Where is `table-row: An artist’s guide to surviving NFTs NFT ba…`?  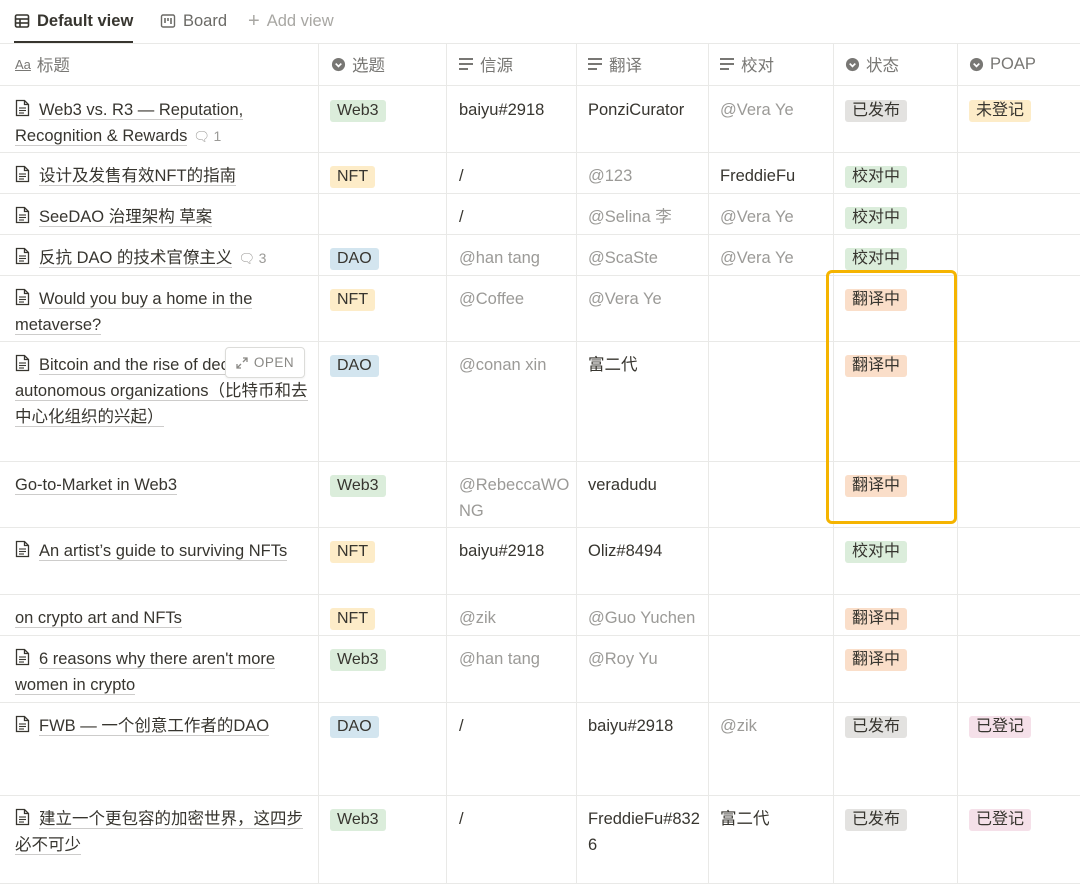 table-row: An artist’s guide to surviving NFTs NFT ba… is located at coordinates (540, 561).